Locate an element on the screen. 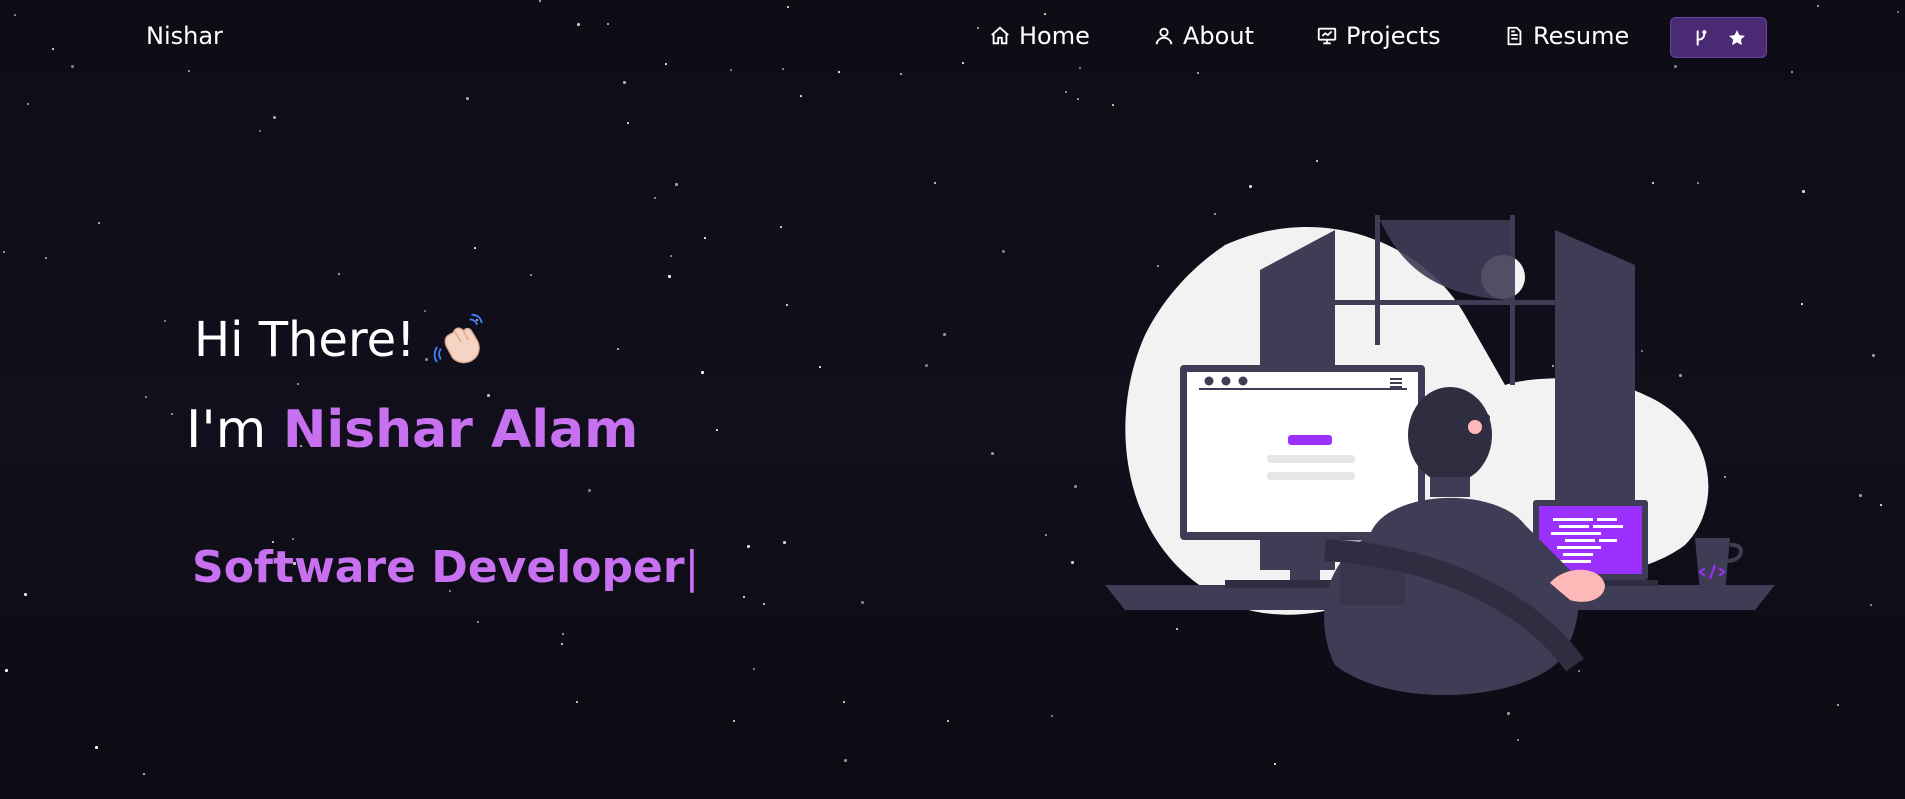 The image size is (1905, 799). nav-home: Home is located at coordinates (1039, 36).